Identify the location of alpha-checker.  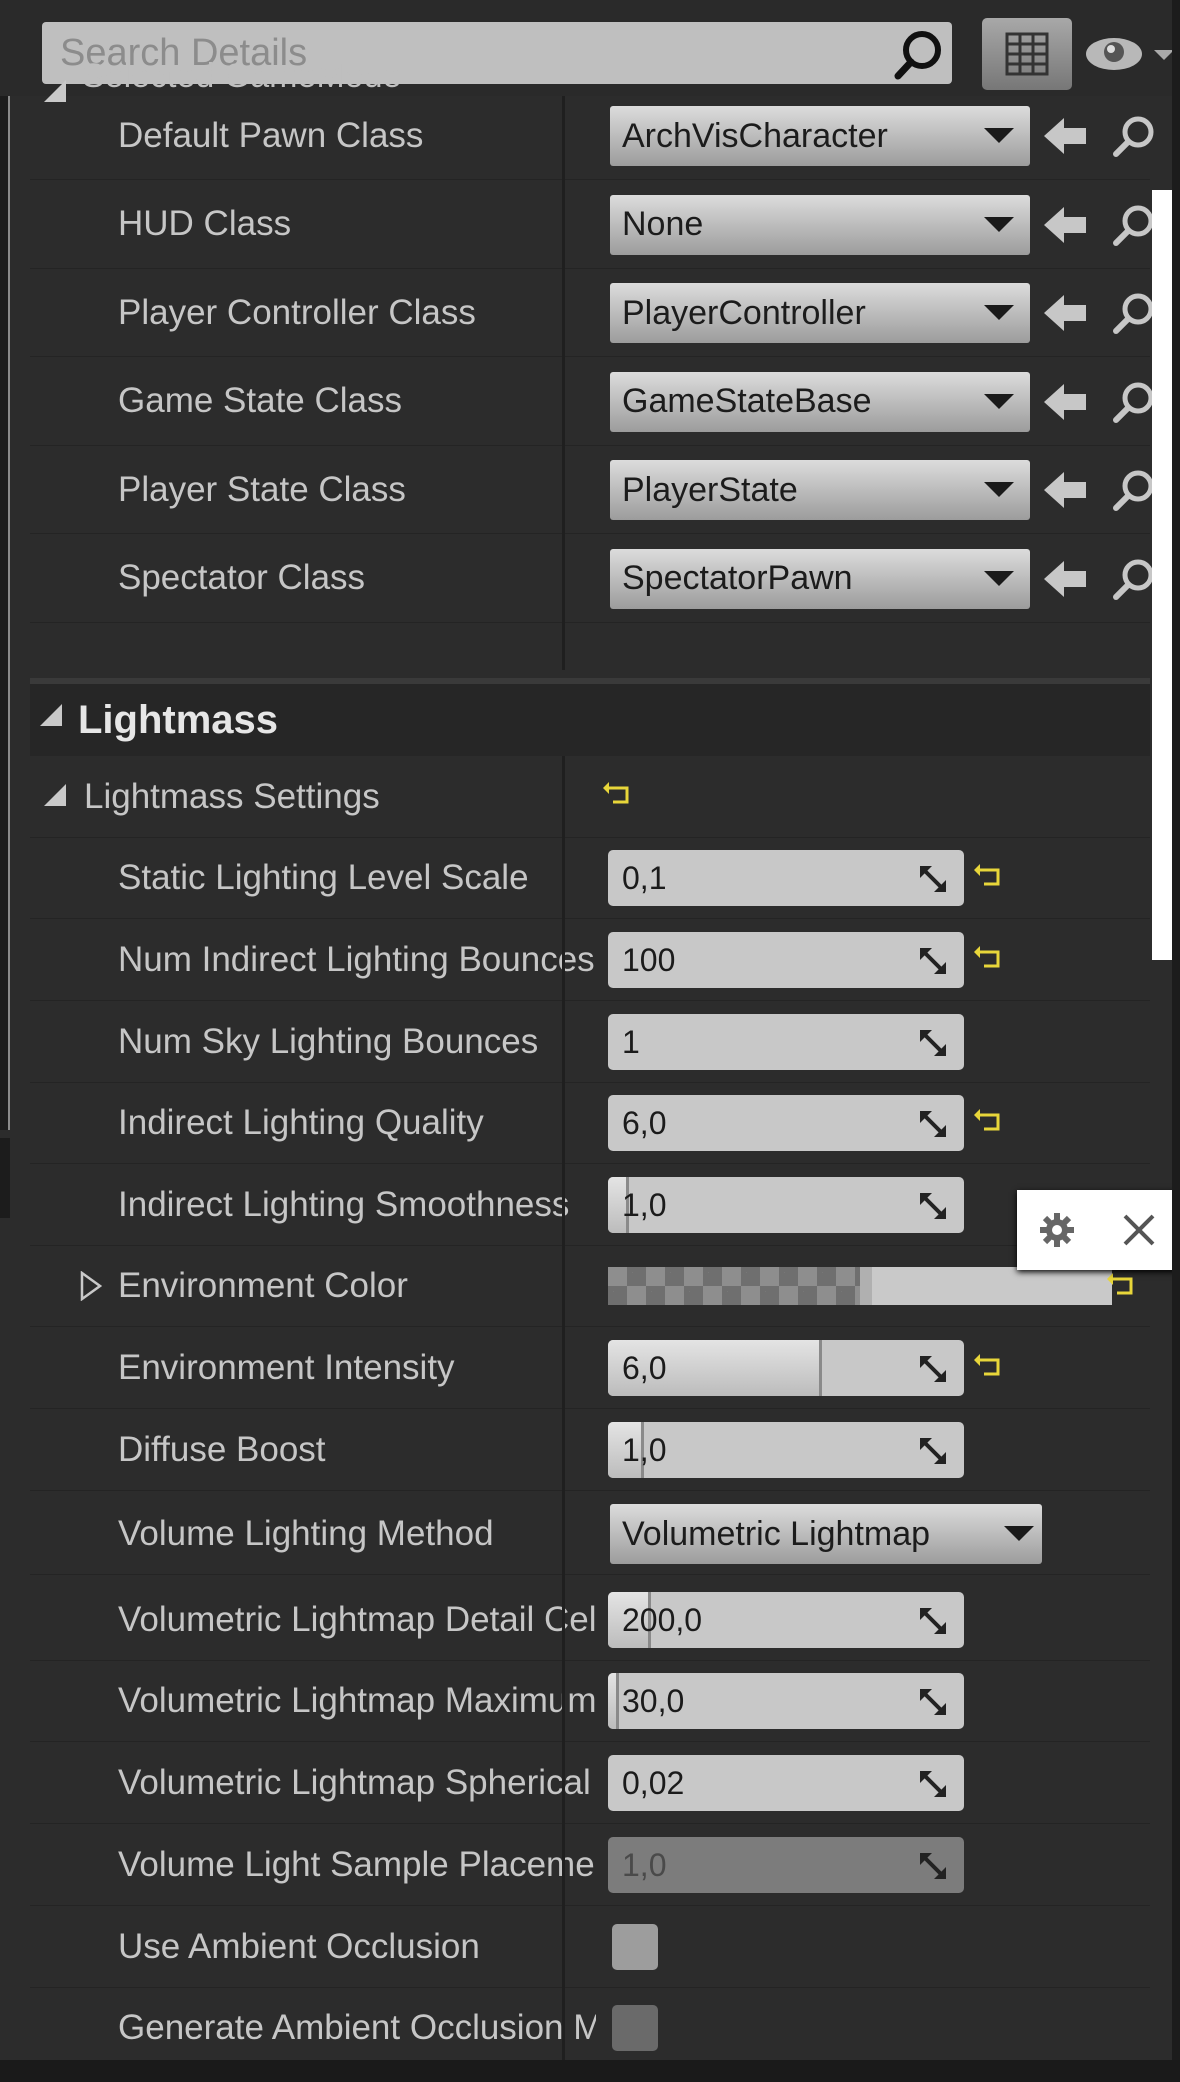
(734, 1286).